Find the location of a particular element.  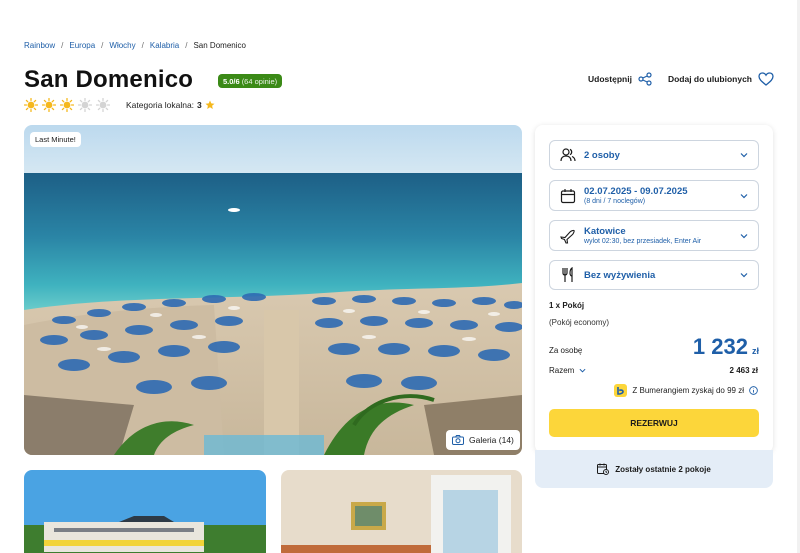

persons-select: 2 osoby is located at coordinates (654, 155).